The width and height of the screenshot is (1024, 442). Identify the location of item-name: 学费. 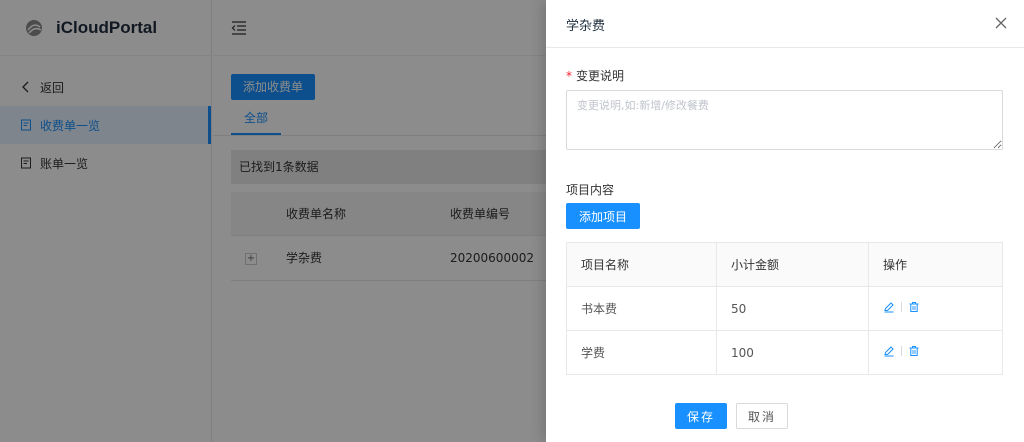
(641, 352).